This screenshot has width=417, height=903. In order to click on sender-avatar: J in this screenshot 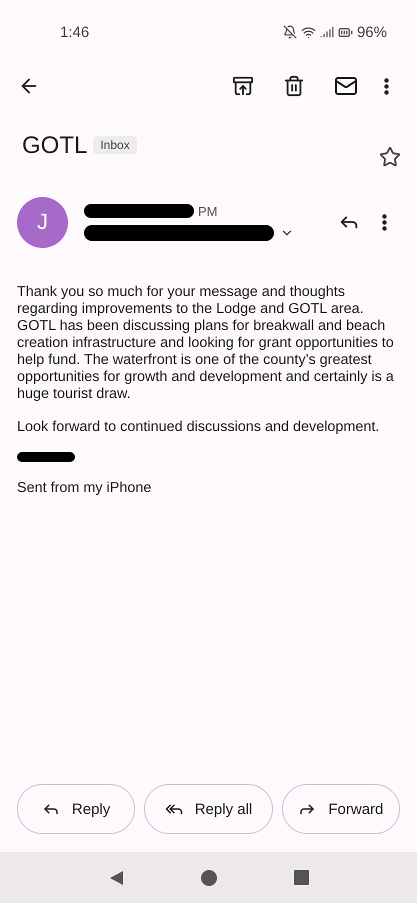, I will do `click(42, 222)`.